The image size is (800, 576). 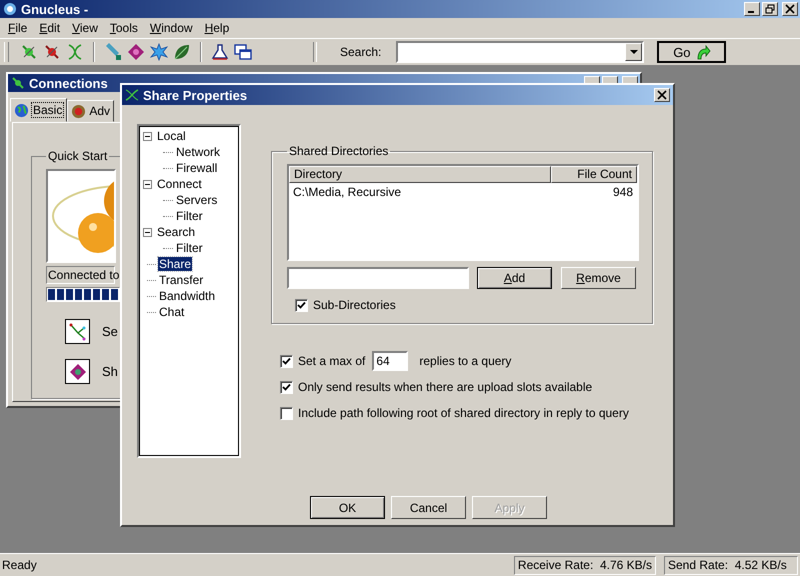 I want to click on window-title: Gnucleus -, so click(x=54, y=9).